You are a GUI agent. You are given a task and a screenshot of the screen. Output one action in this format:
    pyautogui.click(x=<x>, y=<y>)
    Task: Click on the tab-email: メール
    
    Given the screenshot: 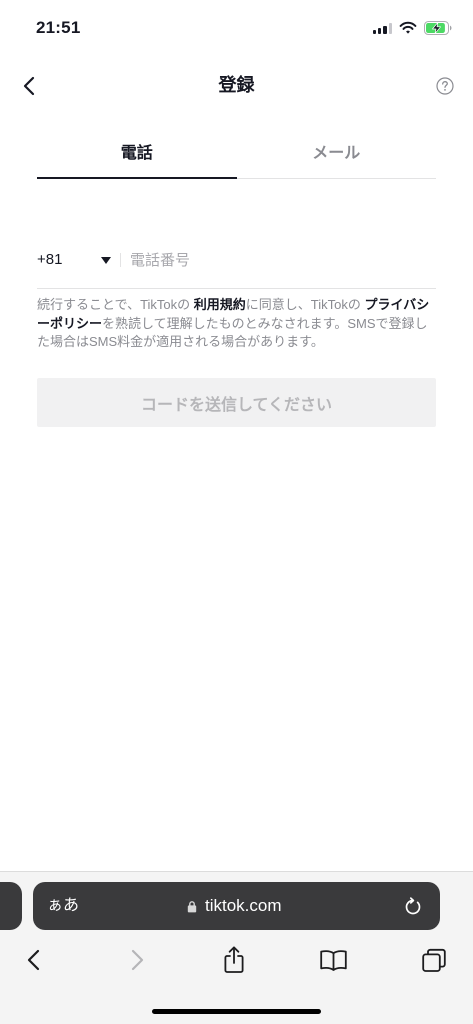 What is the action you would take?
    pyautogui.click(x=337, y=158)
    